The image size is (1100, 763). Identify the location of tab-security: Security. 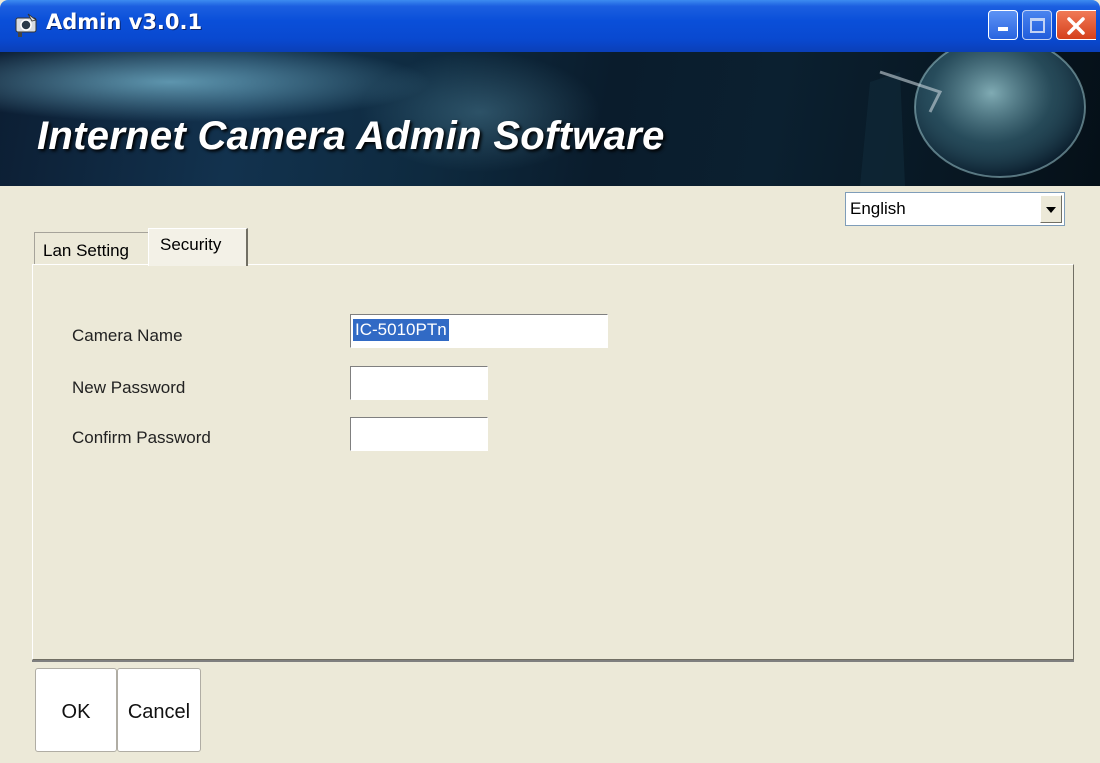
(198, 247).